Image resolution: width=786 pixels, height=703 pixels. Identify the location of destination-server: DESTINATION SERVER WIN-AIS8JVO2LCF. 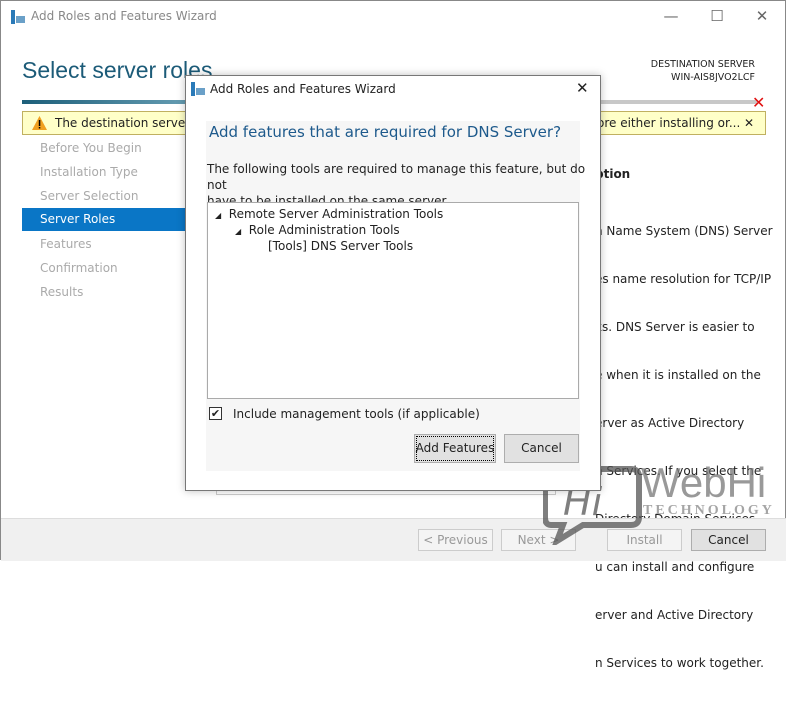
(703, 71).